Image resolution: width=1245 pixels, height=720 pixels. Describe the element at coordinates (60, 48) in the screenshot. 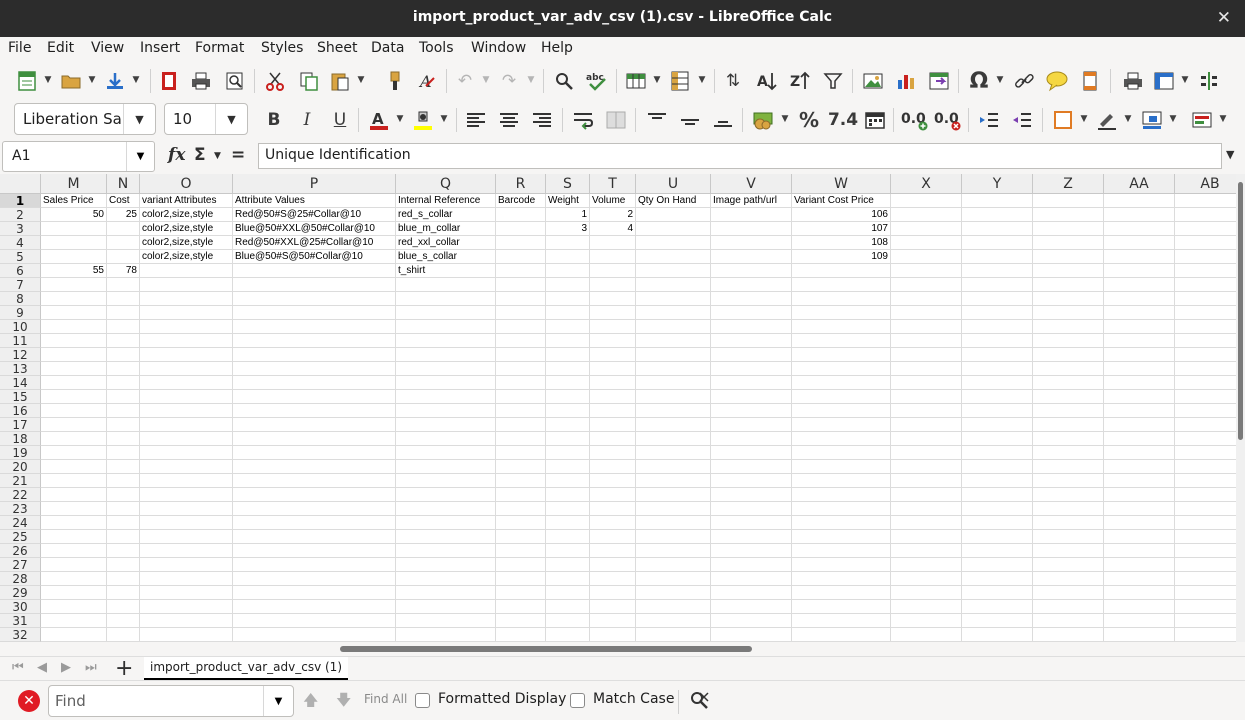

I see `menu-edit: Edit` at that location.